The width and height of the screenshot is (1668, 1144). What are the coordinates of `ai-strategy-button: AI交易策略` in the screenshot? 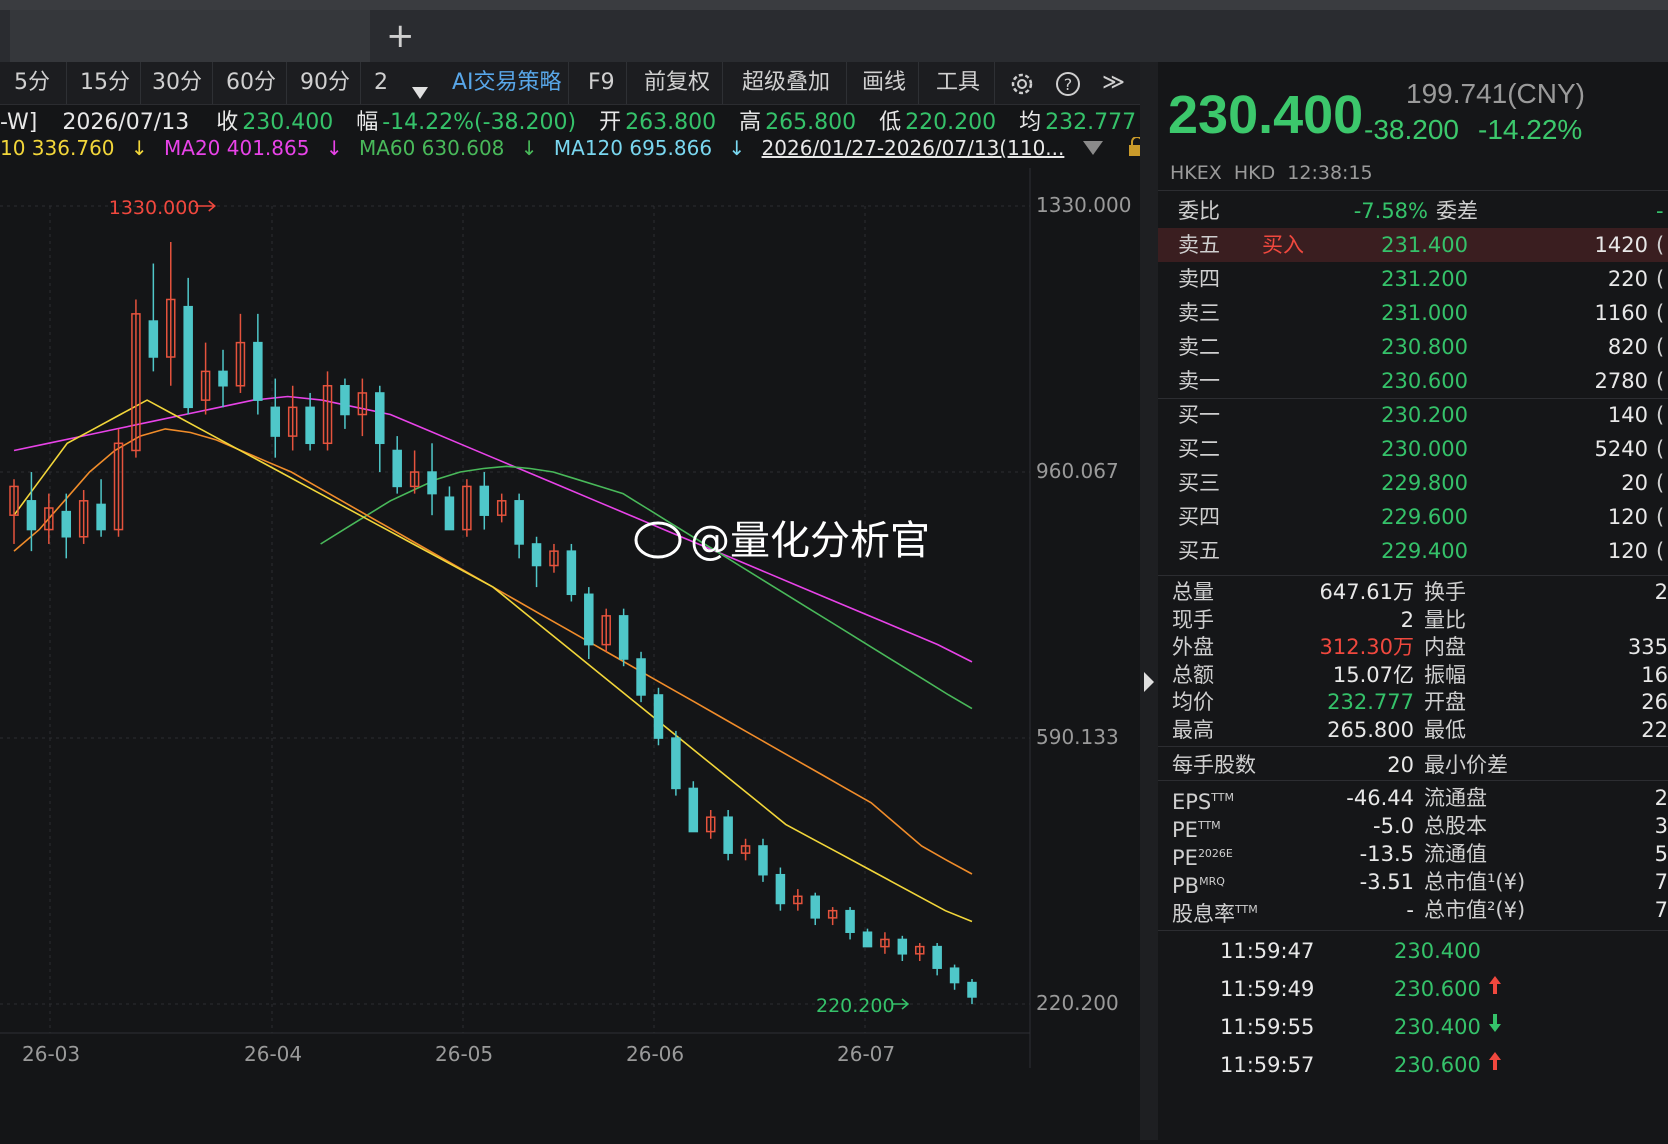 It's located at (510, 83).